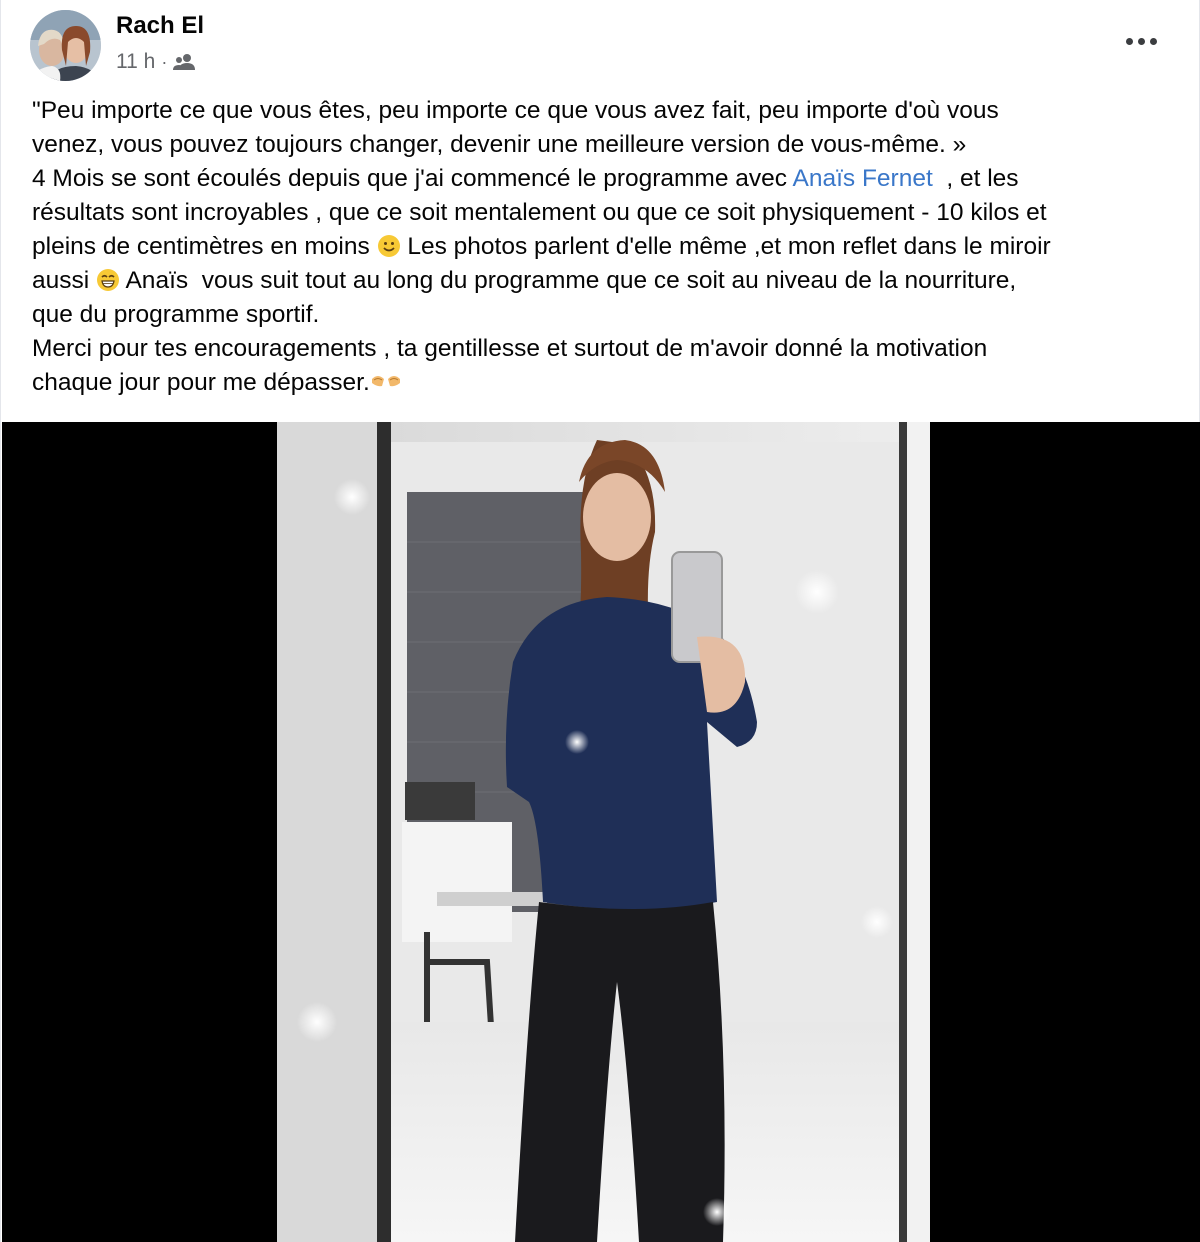  I want to click on slightly-smiling-face-emoji, so click(389, 246).